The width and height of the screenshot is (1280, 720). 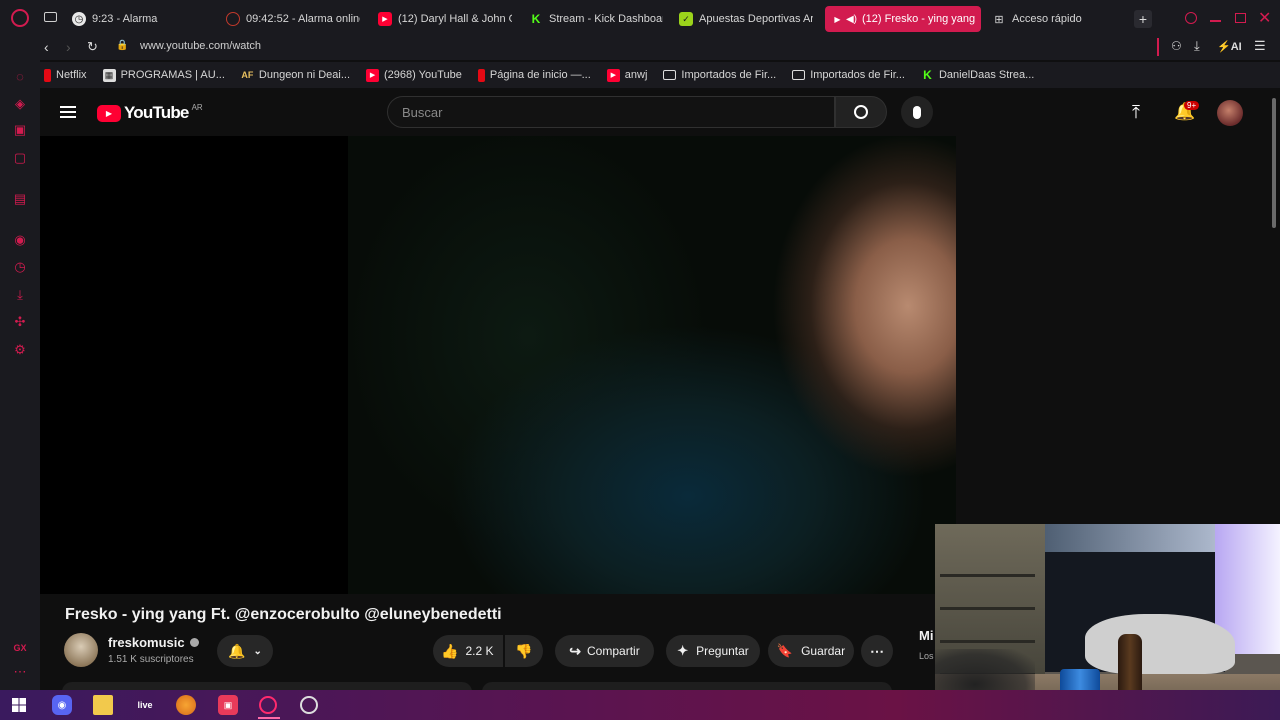 What do you see at coordinates (799, 75) in the screenshot?
I see `folder-icon` at bounding box center [799, 75].